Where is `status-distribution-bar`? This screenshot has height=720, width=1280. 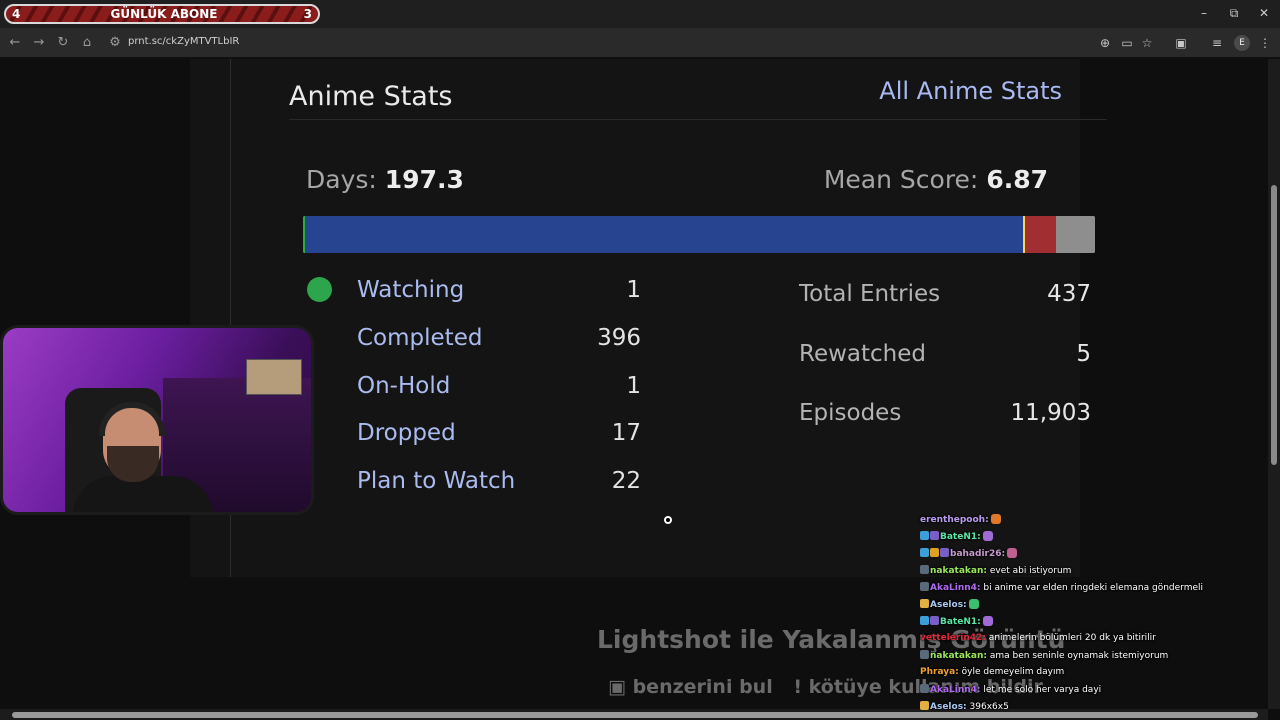
status-distribution-bar is located at coordinates (699, 234).